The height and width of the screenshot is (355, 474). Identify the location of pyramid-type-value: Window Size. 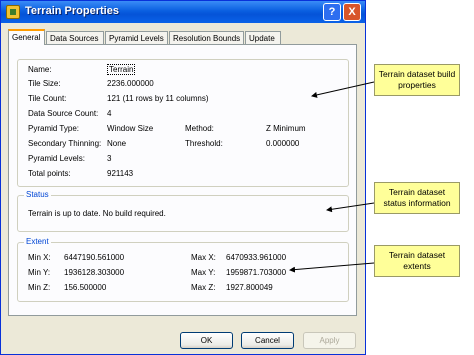
(130, 128).